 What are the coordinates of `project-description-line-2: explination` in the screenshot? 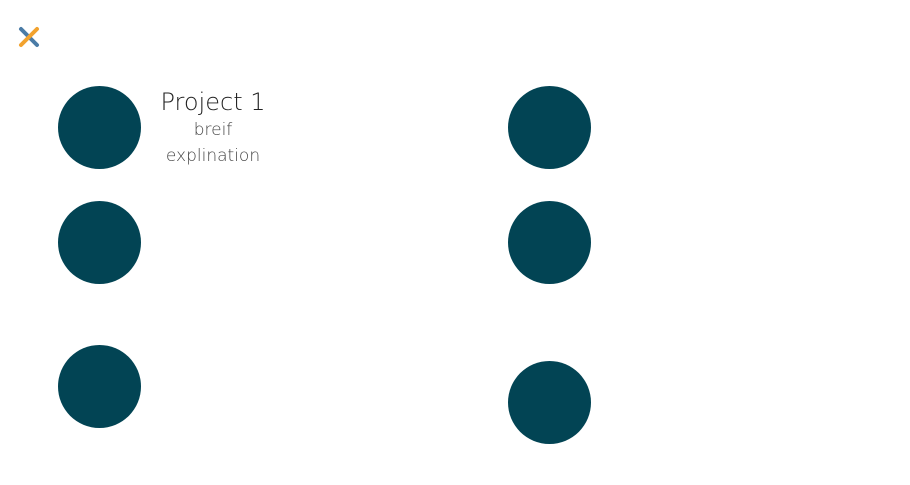 It's located at (213, 156).